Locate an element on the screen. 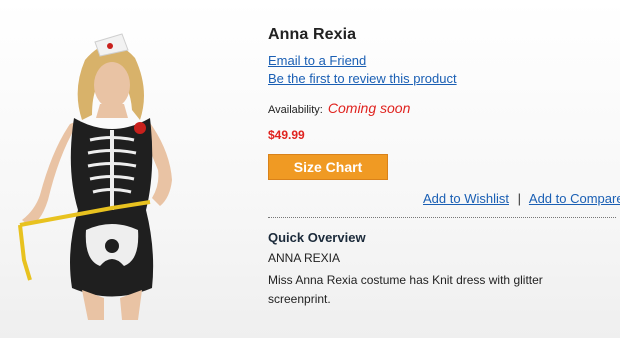 The width and height of the screenshot is (620, 338). size-chart-label: Size Chart is located at coordinates (328, 167).